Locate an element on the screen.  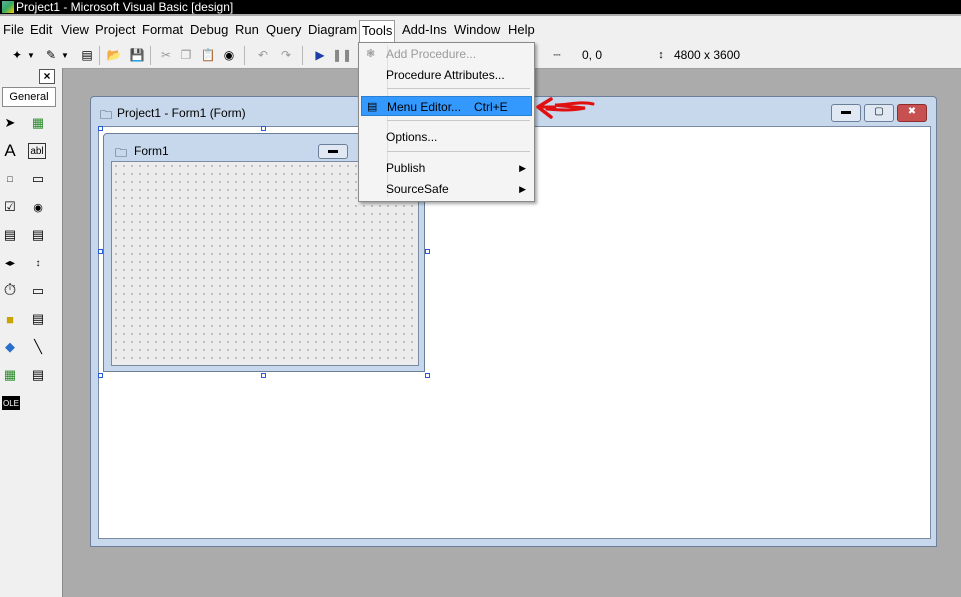
close-button: ✖ is located at coordinates (912, 113).